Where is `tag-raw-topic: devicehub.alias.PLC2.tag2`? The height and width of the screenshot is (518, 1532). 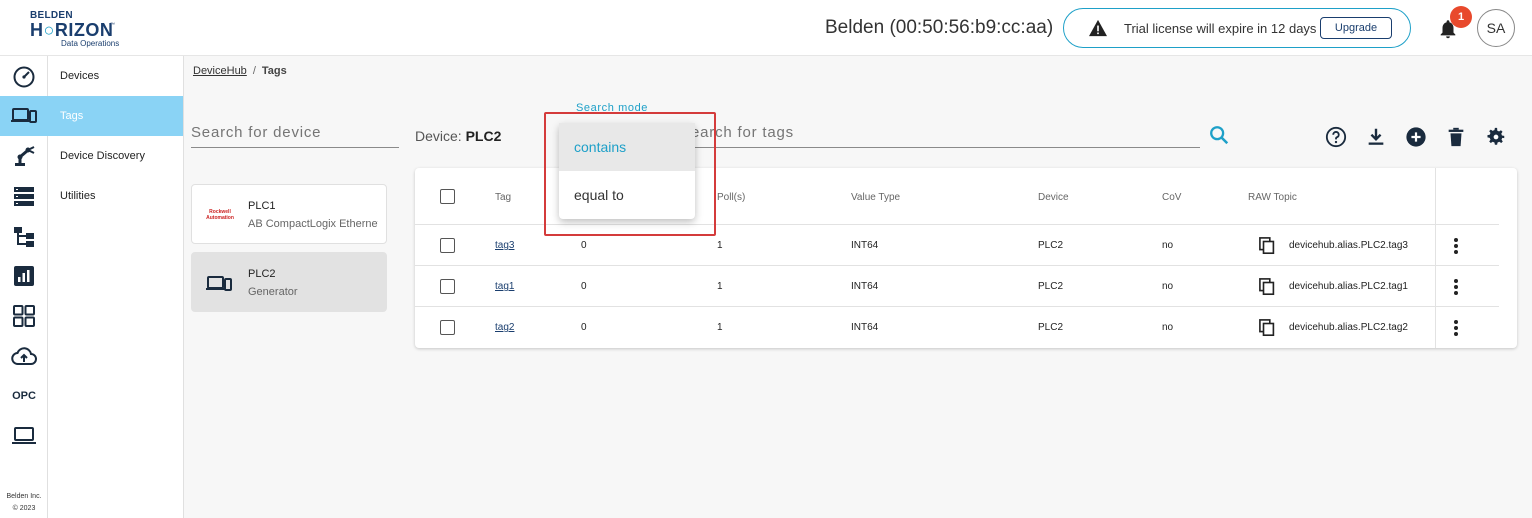 tag-raw-topic: devicehub.alias.PLC2.tag2 is located at coordinates (1348, 327).